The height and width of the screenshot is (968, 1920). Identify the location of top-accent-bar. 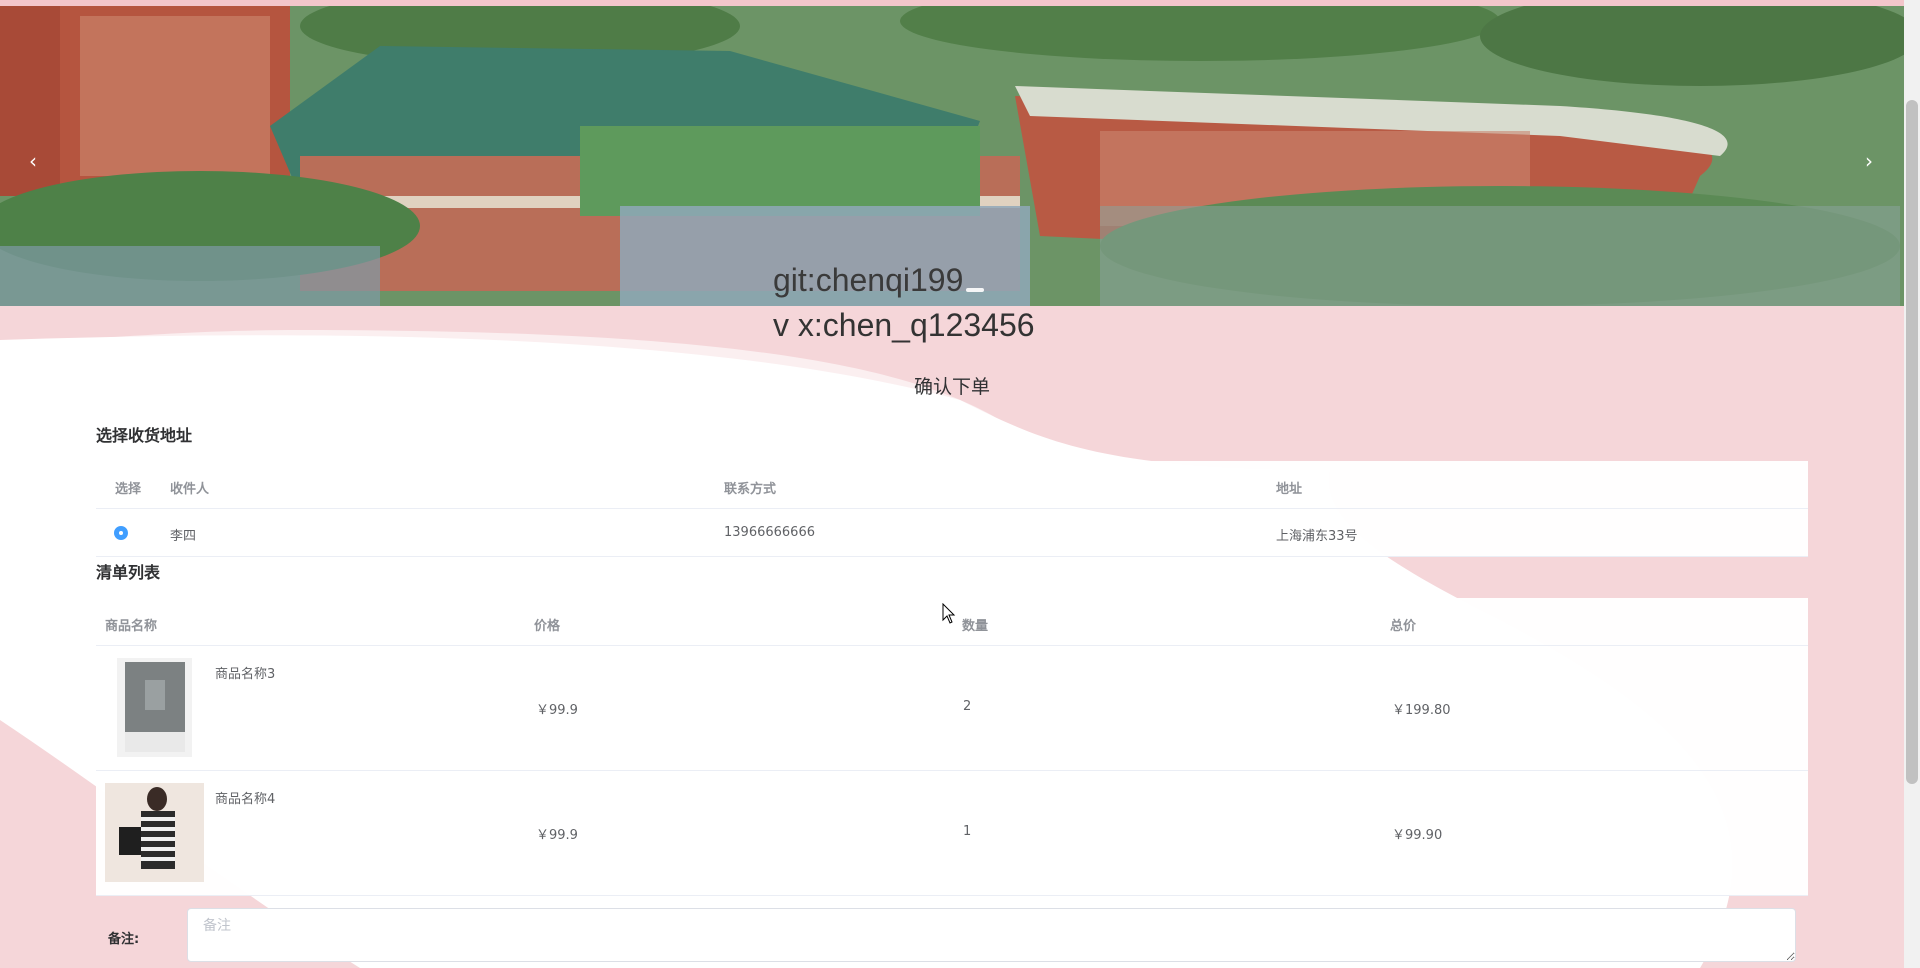
(952, 3).